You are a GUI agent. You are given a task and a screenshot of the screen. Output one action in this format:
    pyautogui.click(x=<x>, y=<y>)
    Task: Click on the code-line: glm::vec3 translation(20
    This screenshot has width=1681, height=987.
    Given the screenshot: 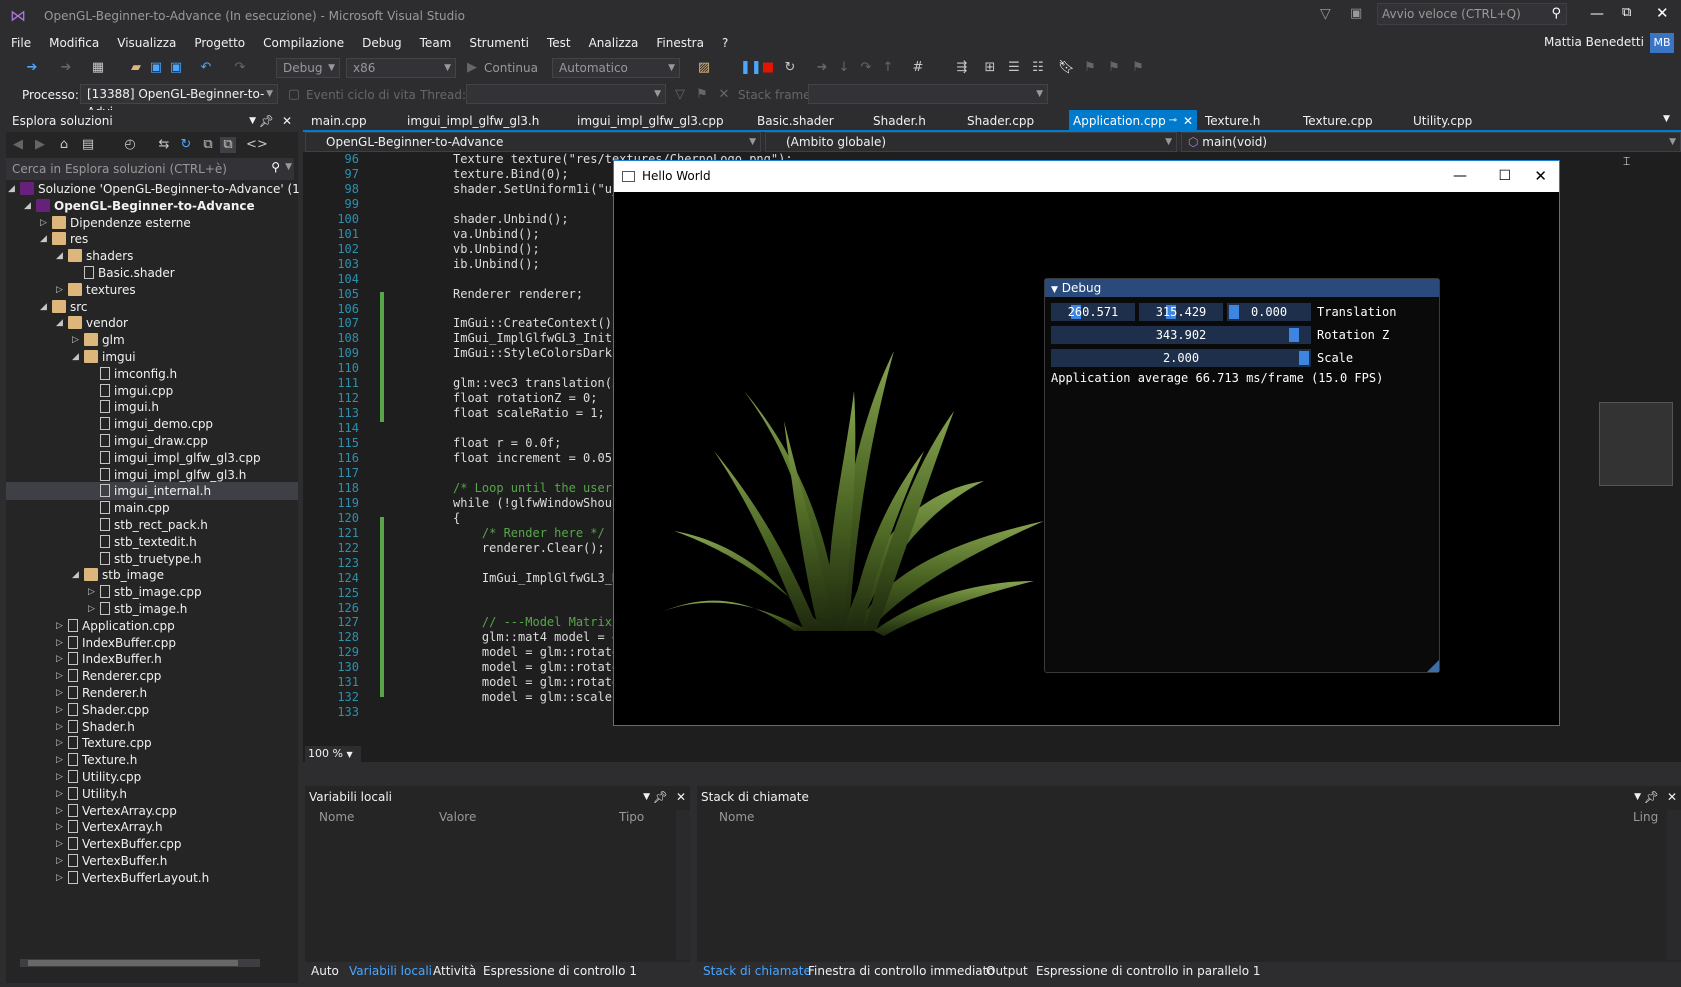 What is the action you would take?
    pyautogui.click(x=539, y=383)
    